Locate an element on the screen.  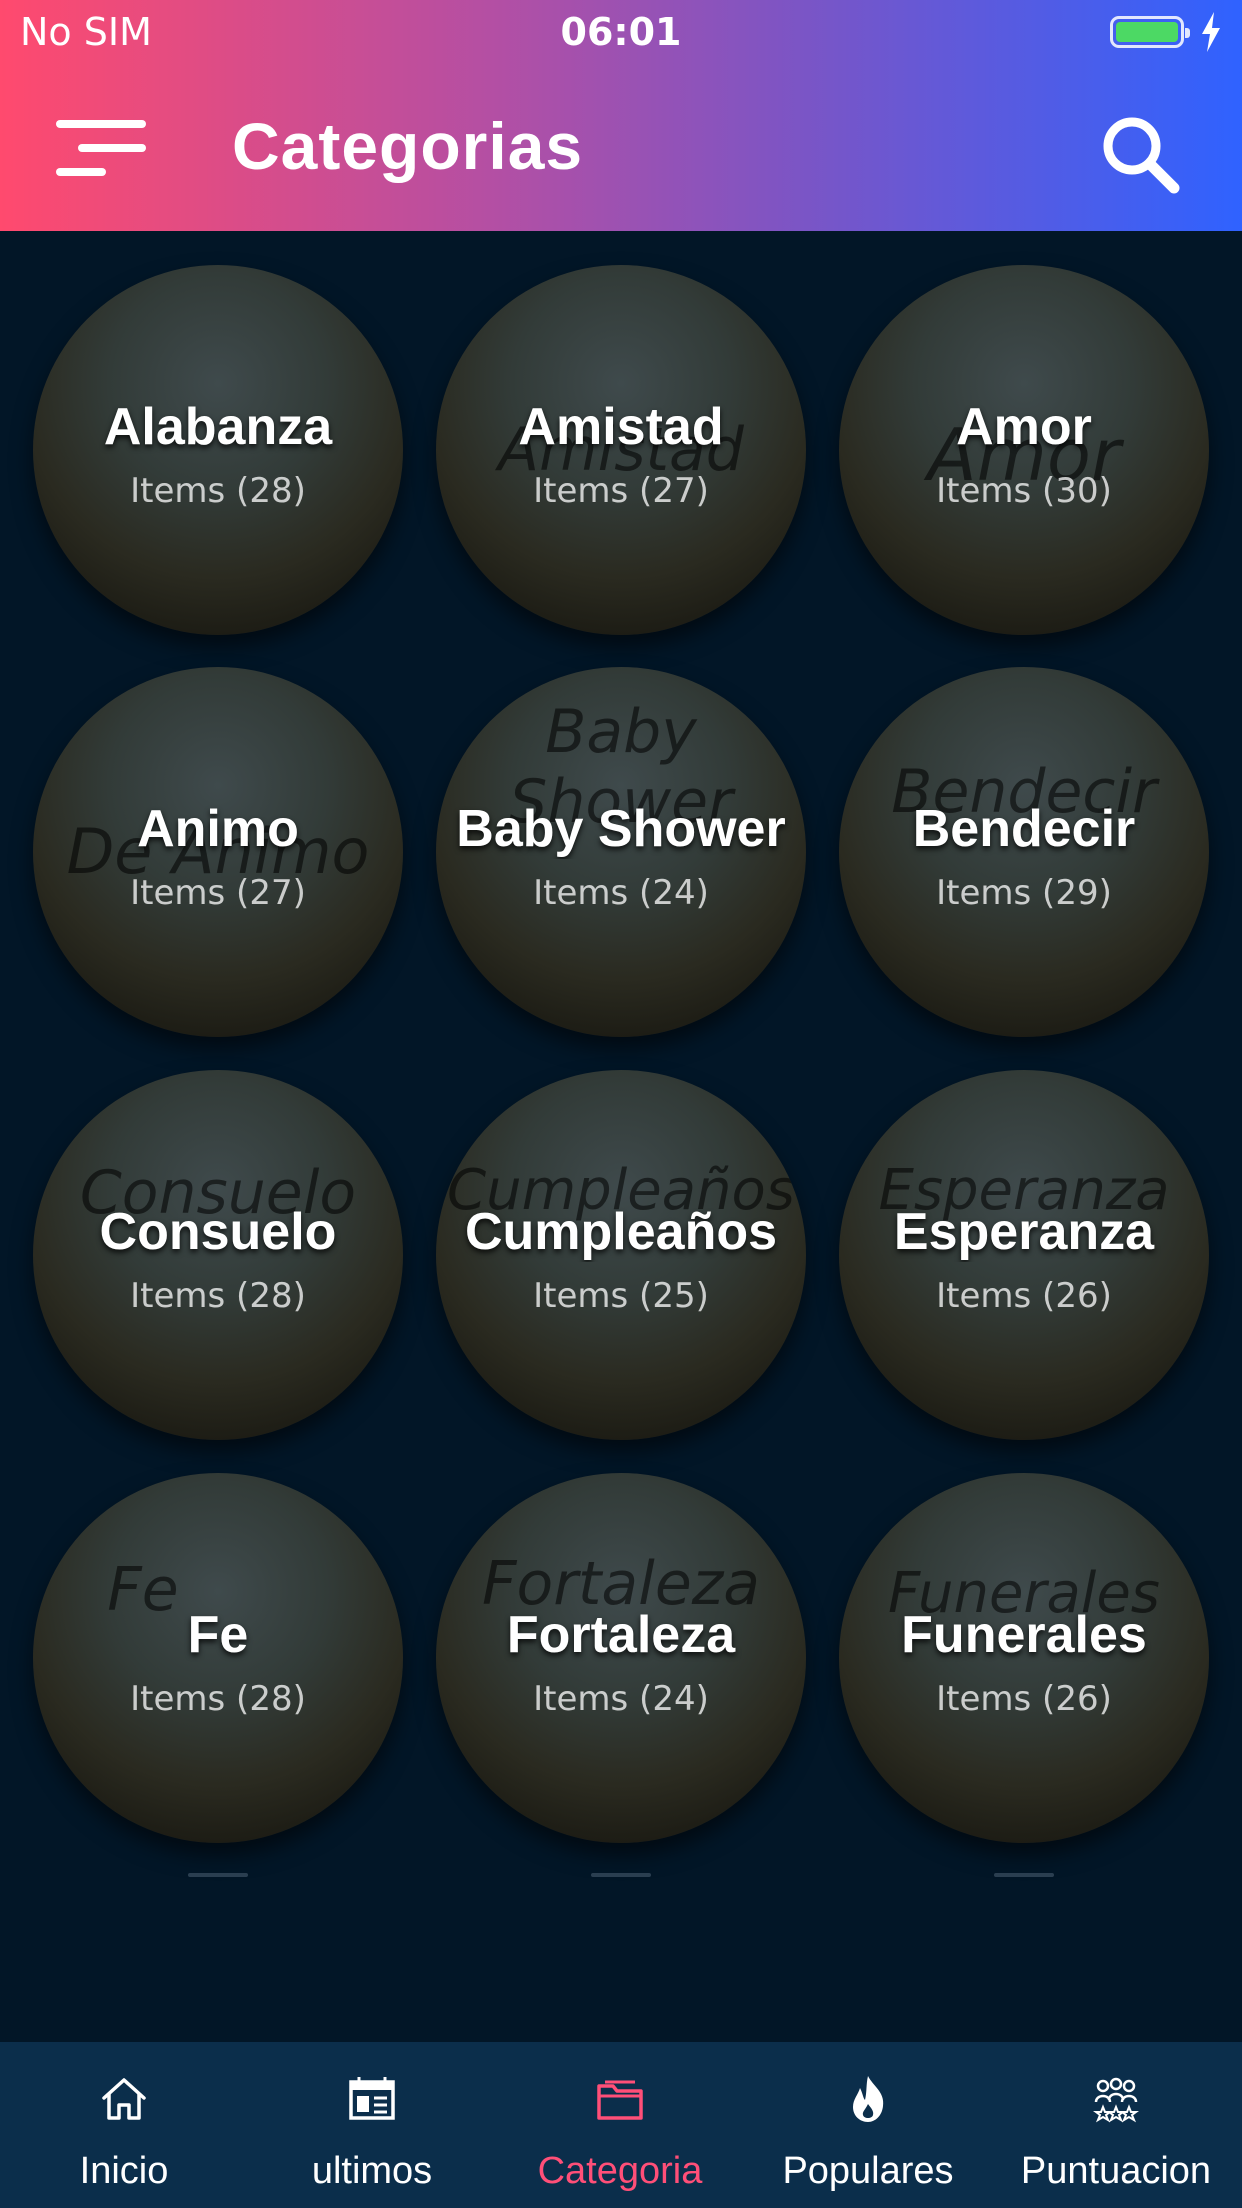
category-tile-animo: De Animo Animo Items (27) is located at coordinates (218, 852).